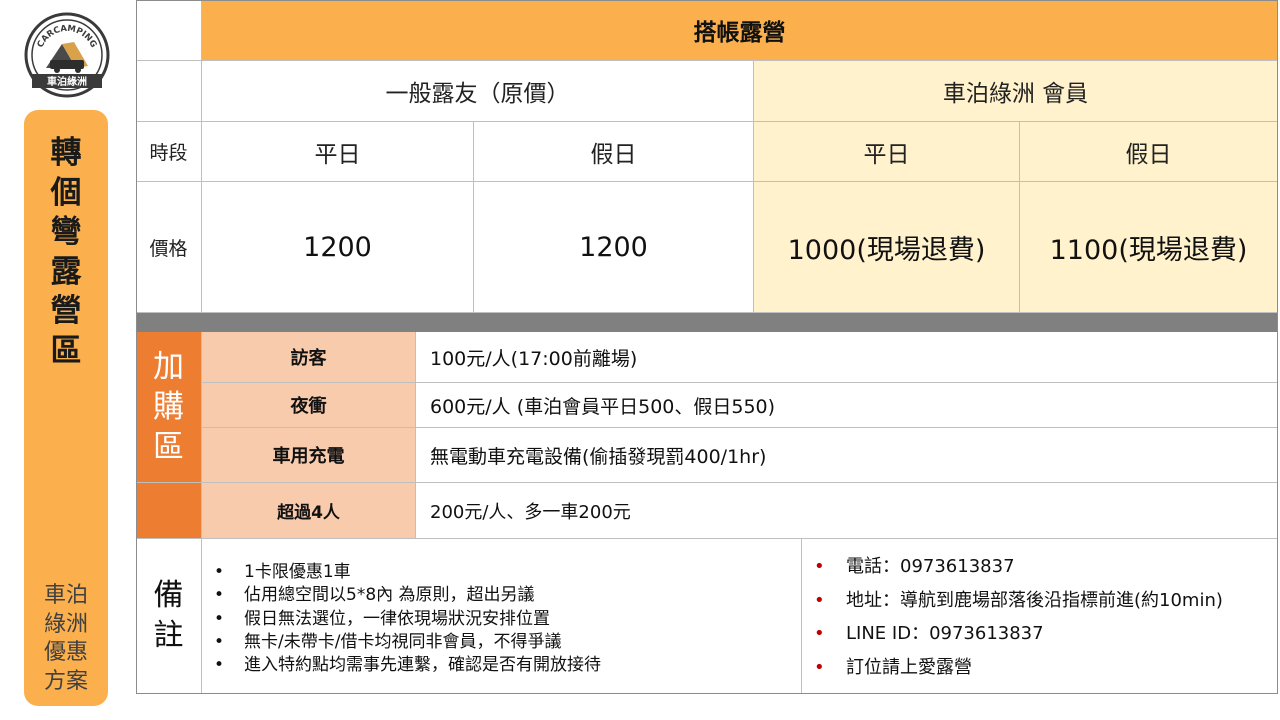 This screenshot has width=1280, height=720. Describe the element at coordinates (169, 152) in the screenshot. I see `row-label-period: 時段` at that location.